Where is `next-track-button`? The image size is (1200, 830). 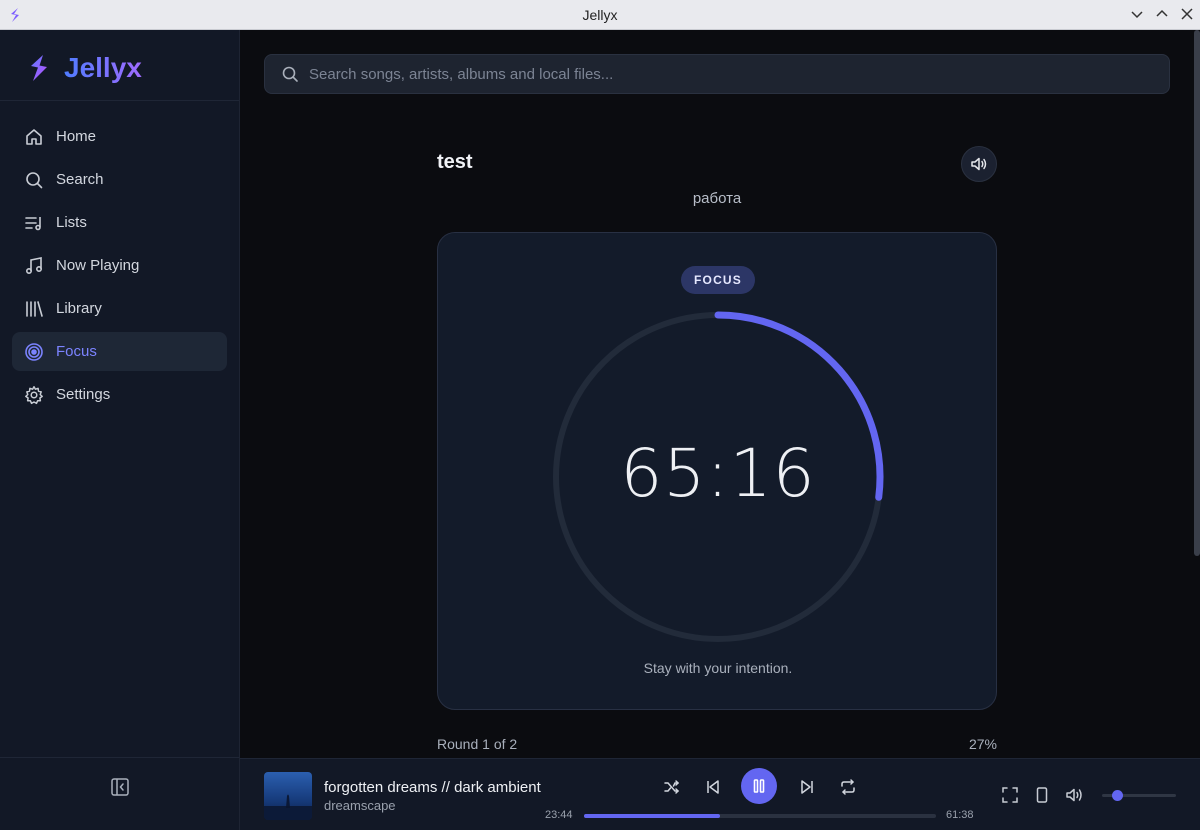 next-track-button is located at coordinates (807, 787).